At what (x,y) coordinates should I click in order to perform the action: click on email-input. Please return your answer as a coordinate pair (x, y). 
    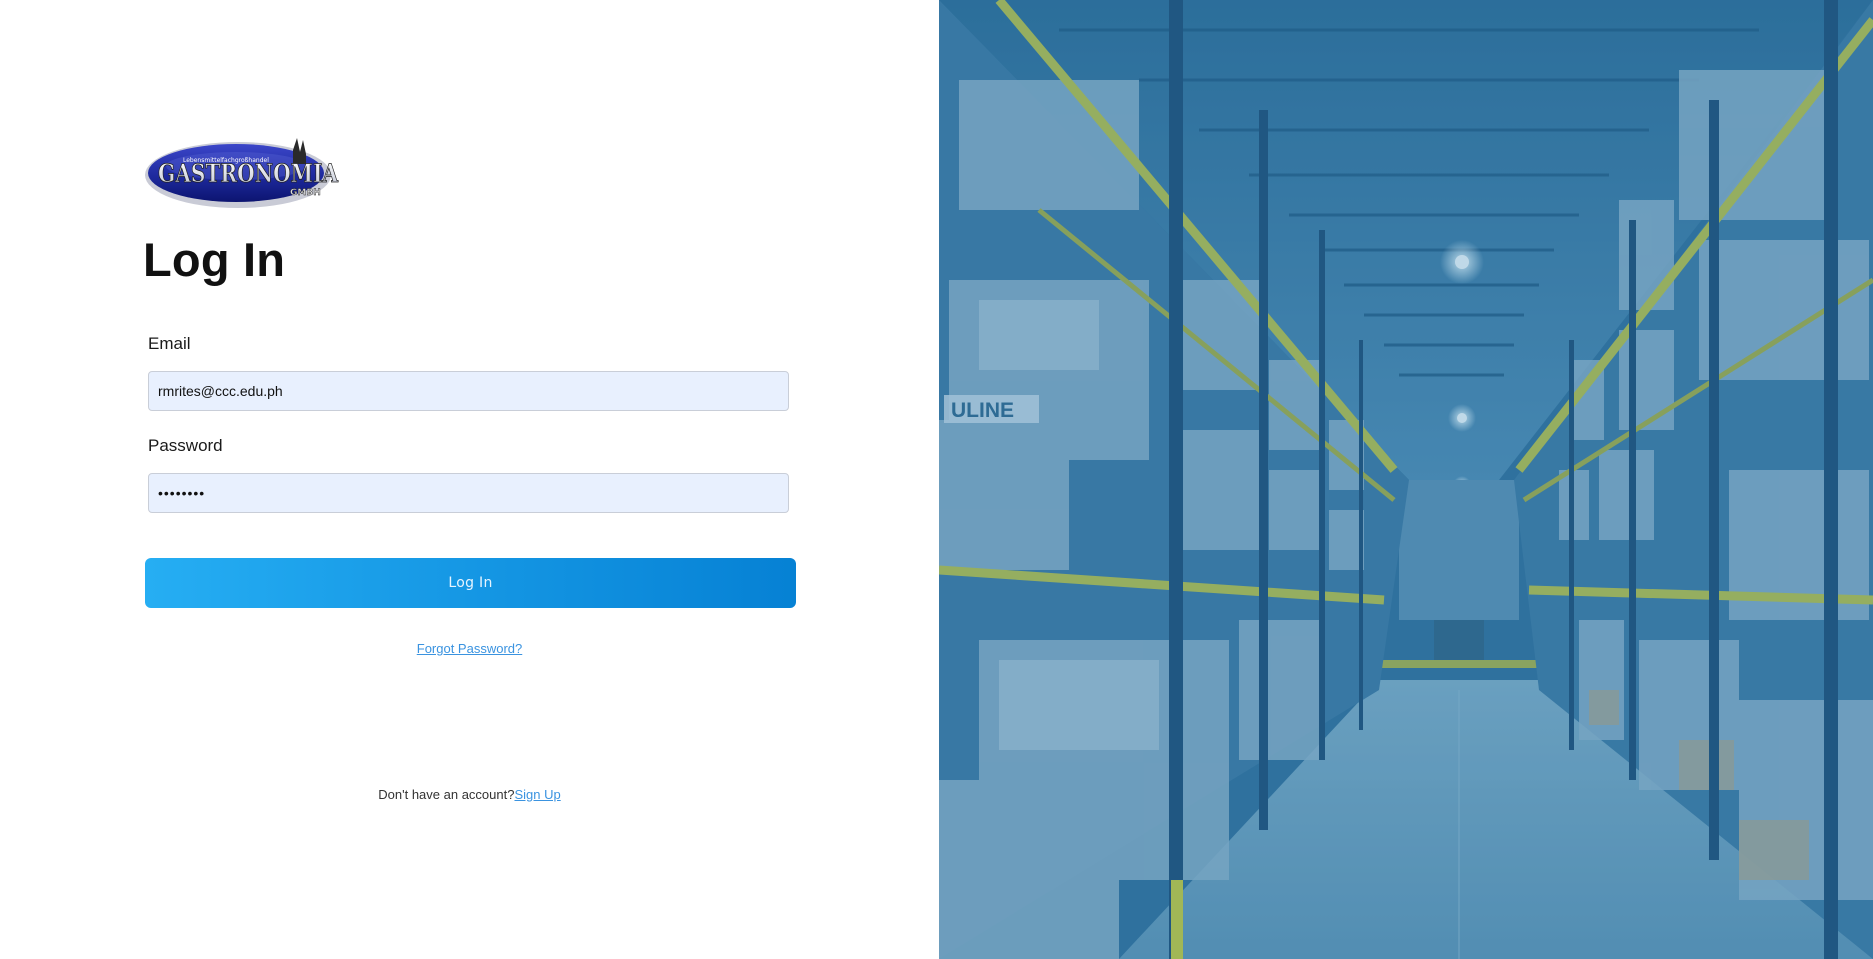
    Looking at the image, I should click on (468, 391).